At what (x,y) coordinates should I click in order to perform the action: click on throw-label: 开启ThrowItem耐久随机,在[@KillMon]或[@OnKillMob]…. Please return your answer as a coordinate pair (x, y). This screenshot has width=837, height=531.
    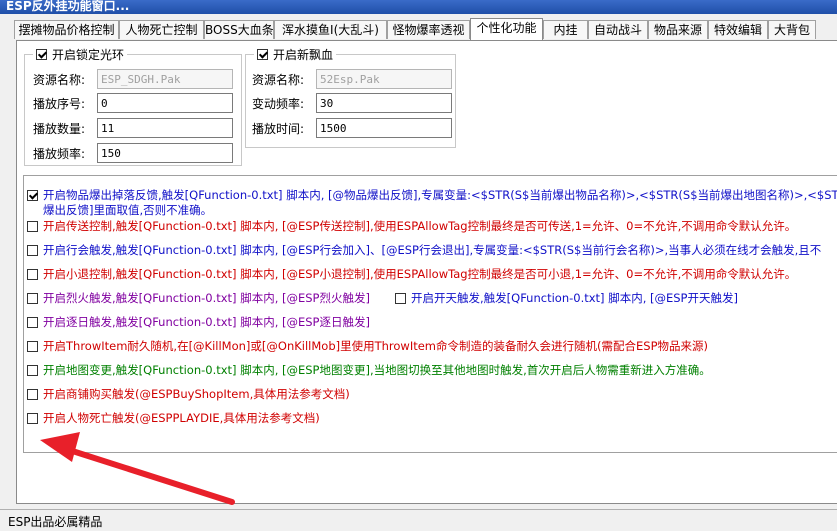
    Looking at the image, I should click on (375, 346).